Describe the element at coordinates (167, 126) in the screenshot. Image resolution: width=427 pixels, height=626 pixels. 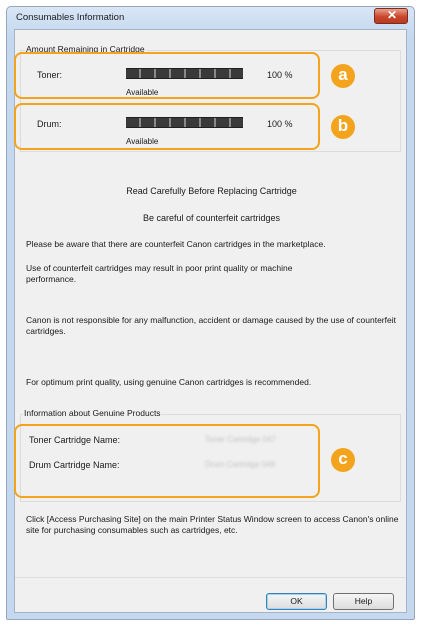
I see `callout-frame-b` at that location.